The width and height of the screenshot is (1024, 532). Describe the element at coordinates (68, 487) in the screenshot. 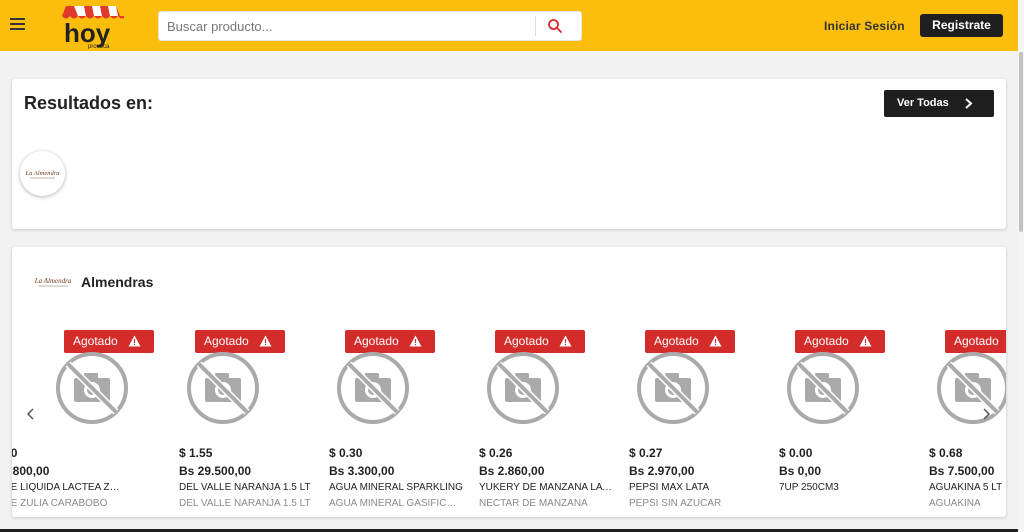

I see `product-name: LECHE LIQUIDA LACTEA ZULIA 1.5L` at that location.